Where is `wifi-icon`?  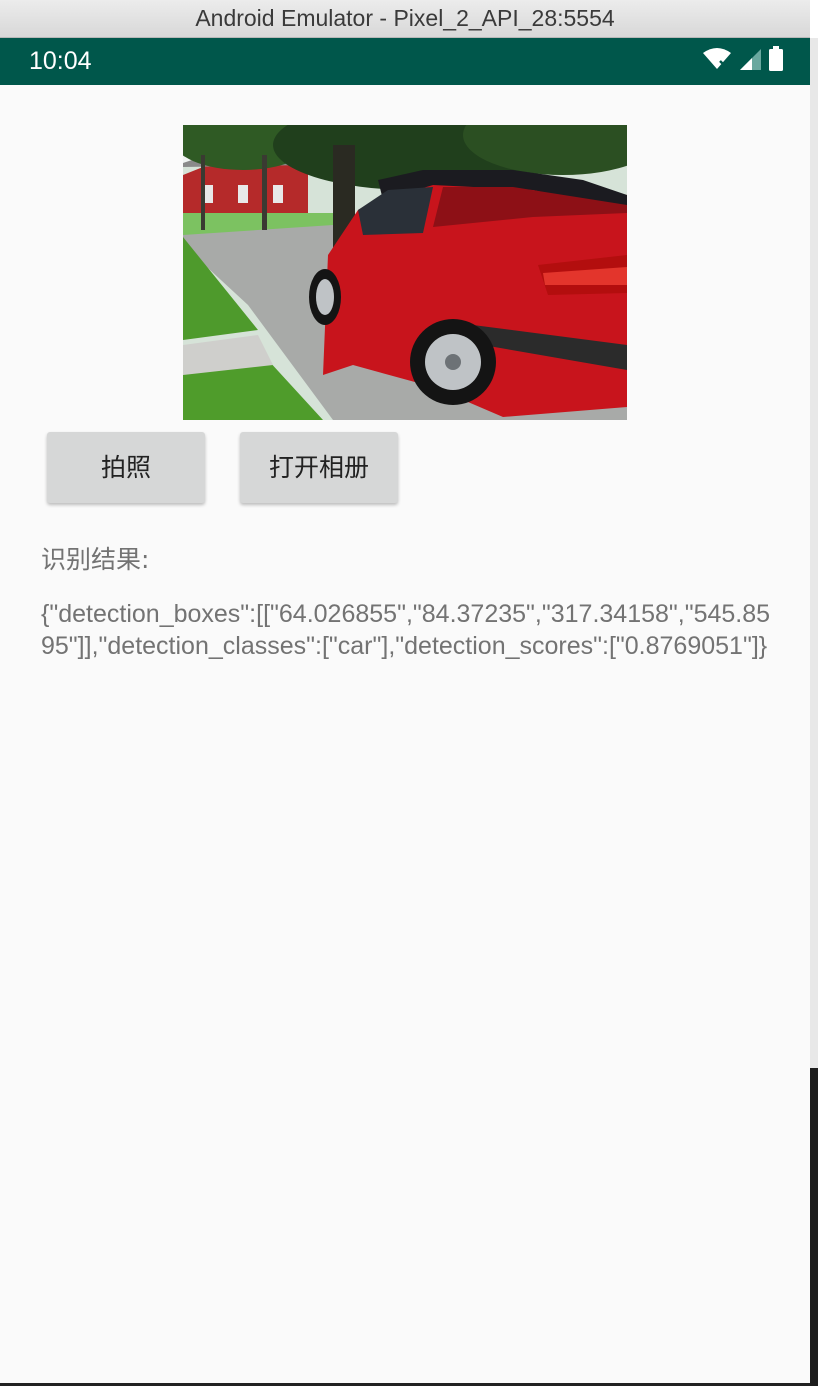 wifi-icon is located at coordinates (717, 61).